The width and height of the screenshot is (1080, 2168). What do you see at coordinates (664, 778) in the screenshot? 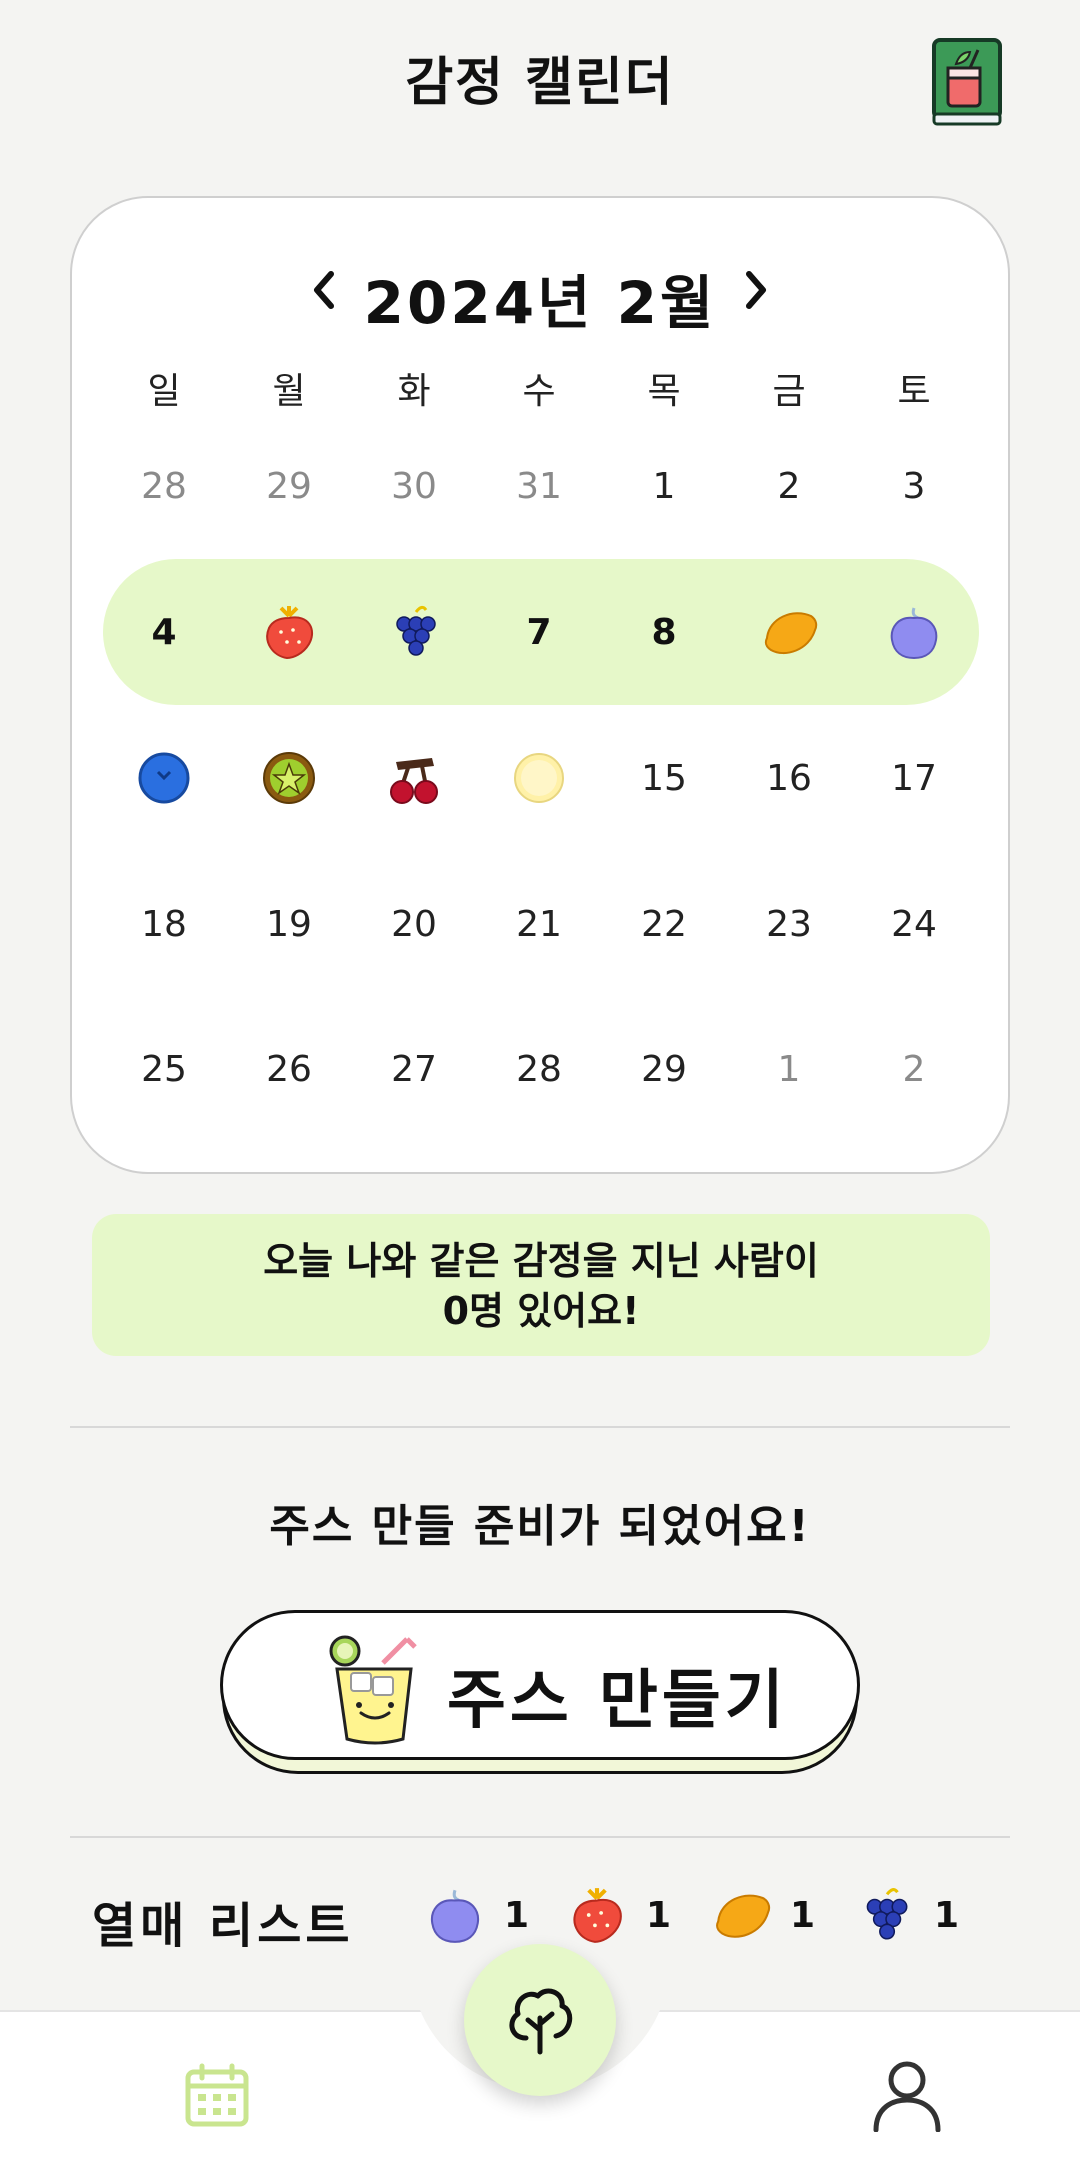
I see `calendar-day: 15` at bounding box center [664, 778].